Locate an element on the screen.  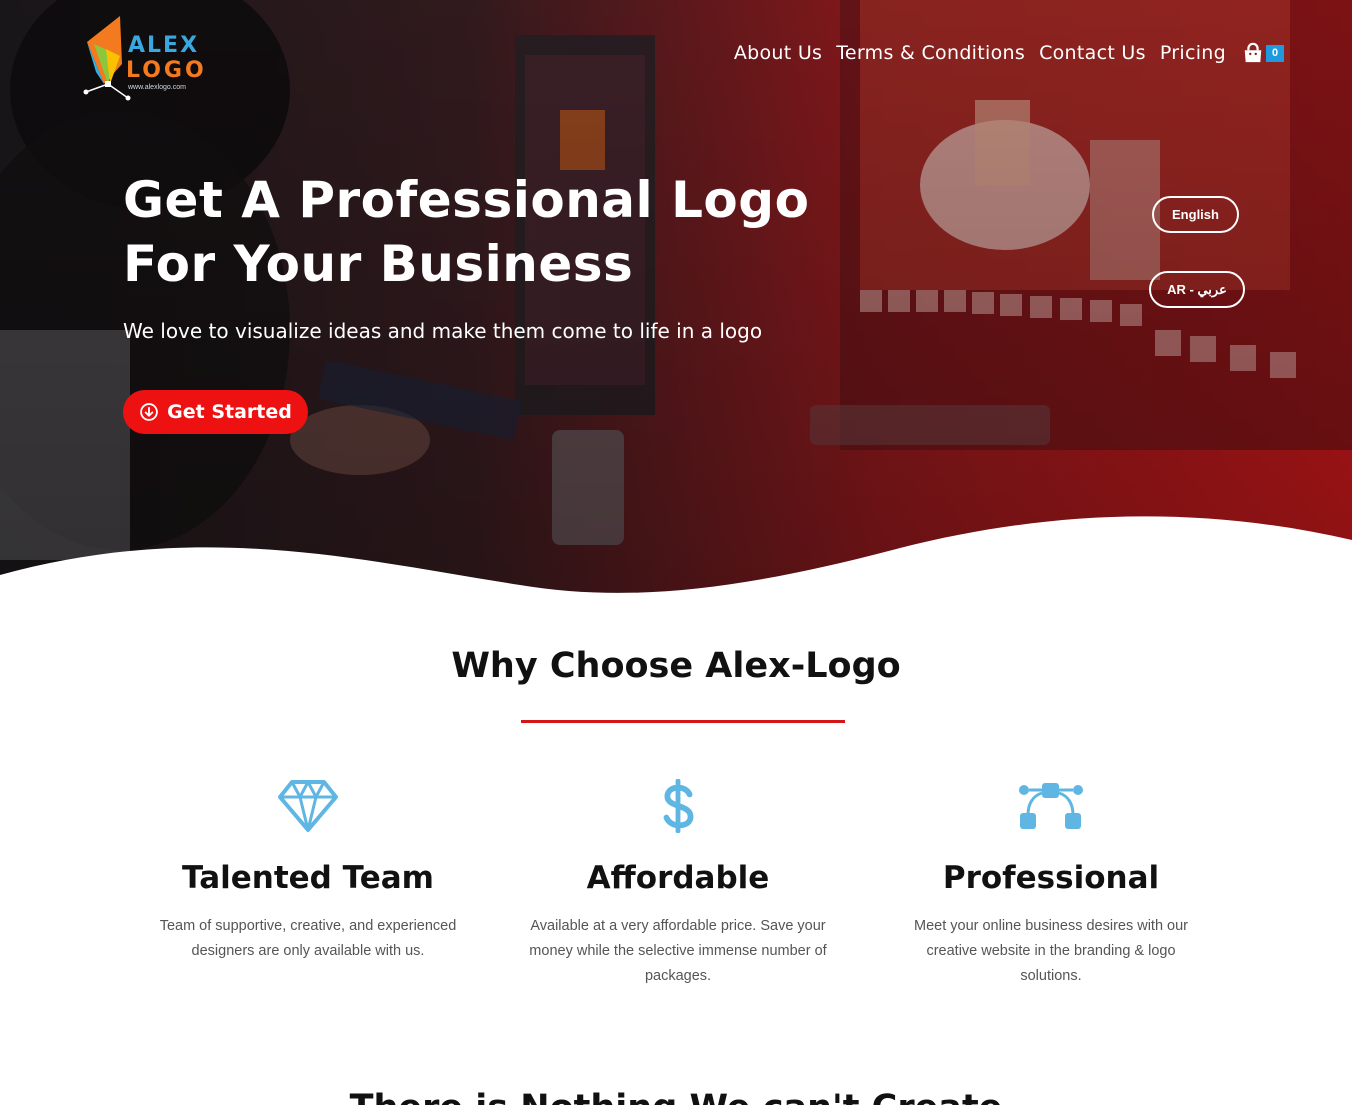
svg-text: ALEX is located at coordinates (163, 45).